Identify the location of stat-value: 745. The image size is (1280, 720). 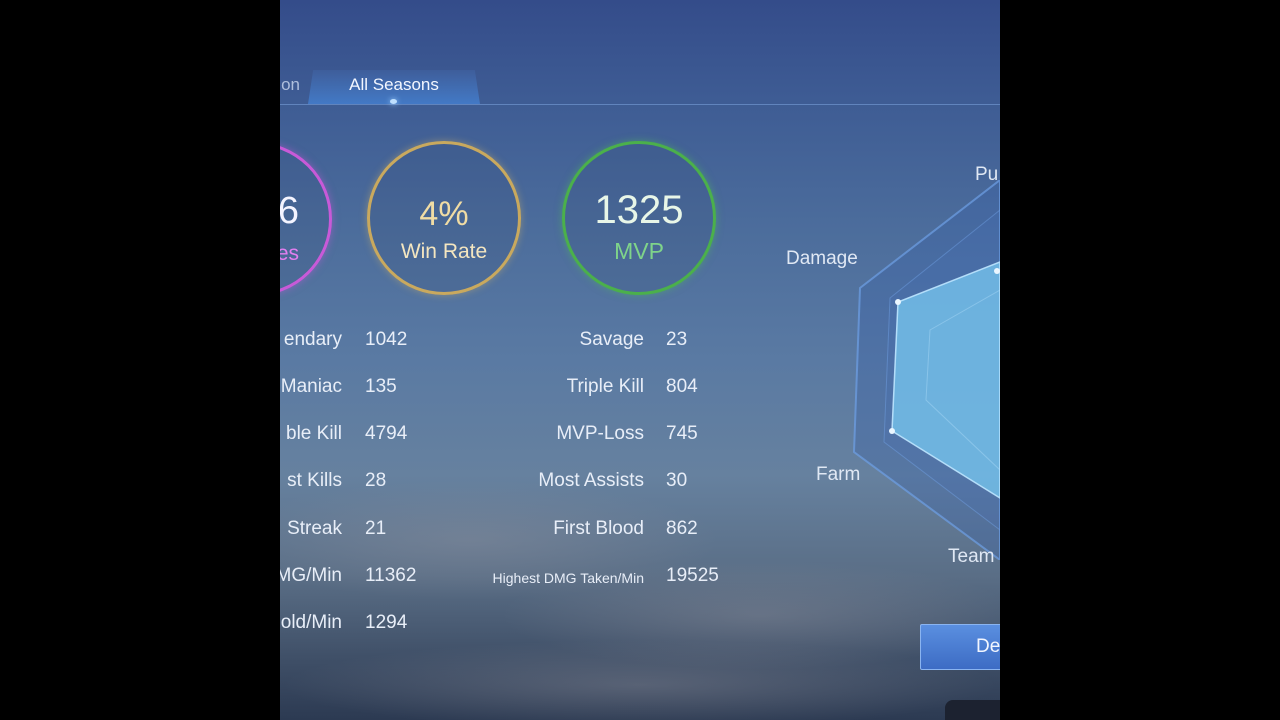
(682, 433).